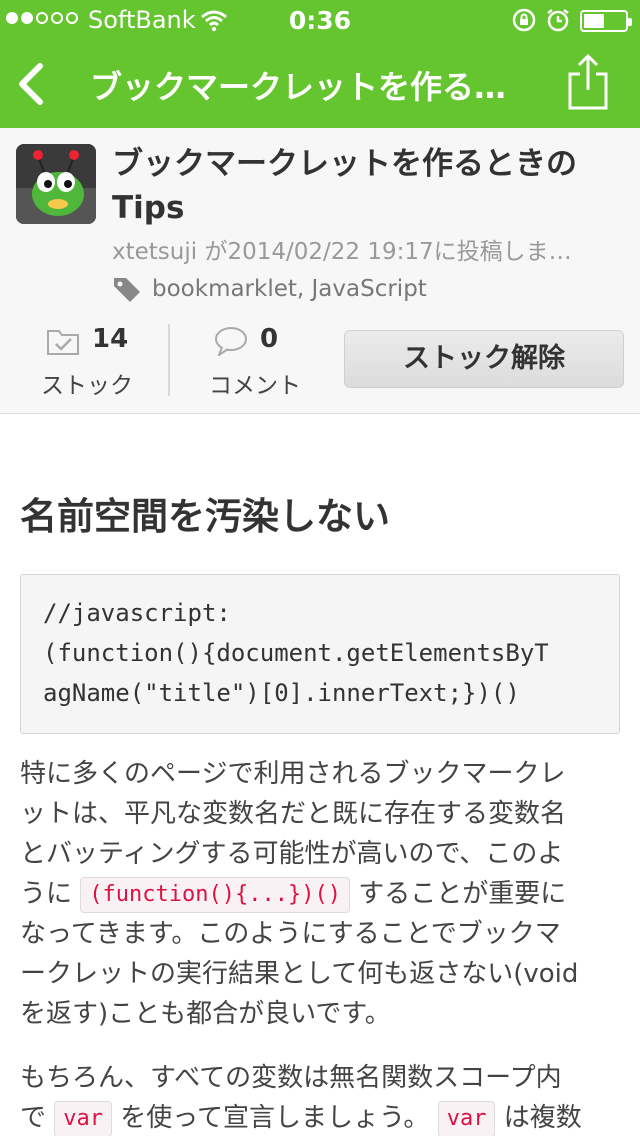 The height and width of the screenshot is (1136, 640). Describe the element at coordinates (269, 339) in the screenshot. I see `comment-count: 0` at that location.